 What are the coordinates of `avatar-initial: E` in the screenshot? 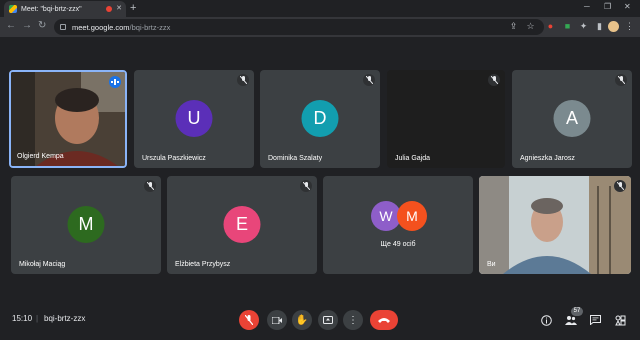 It's located at (241, 224).